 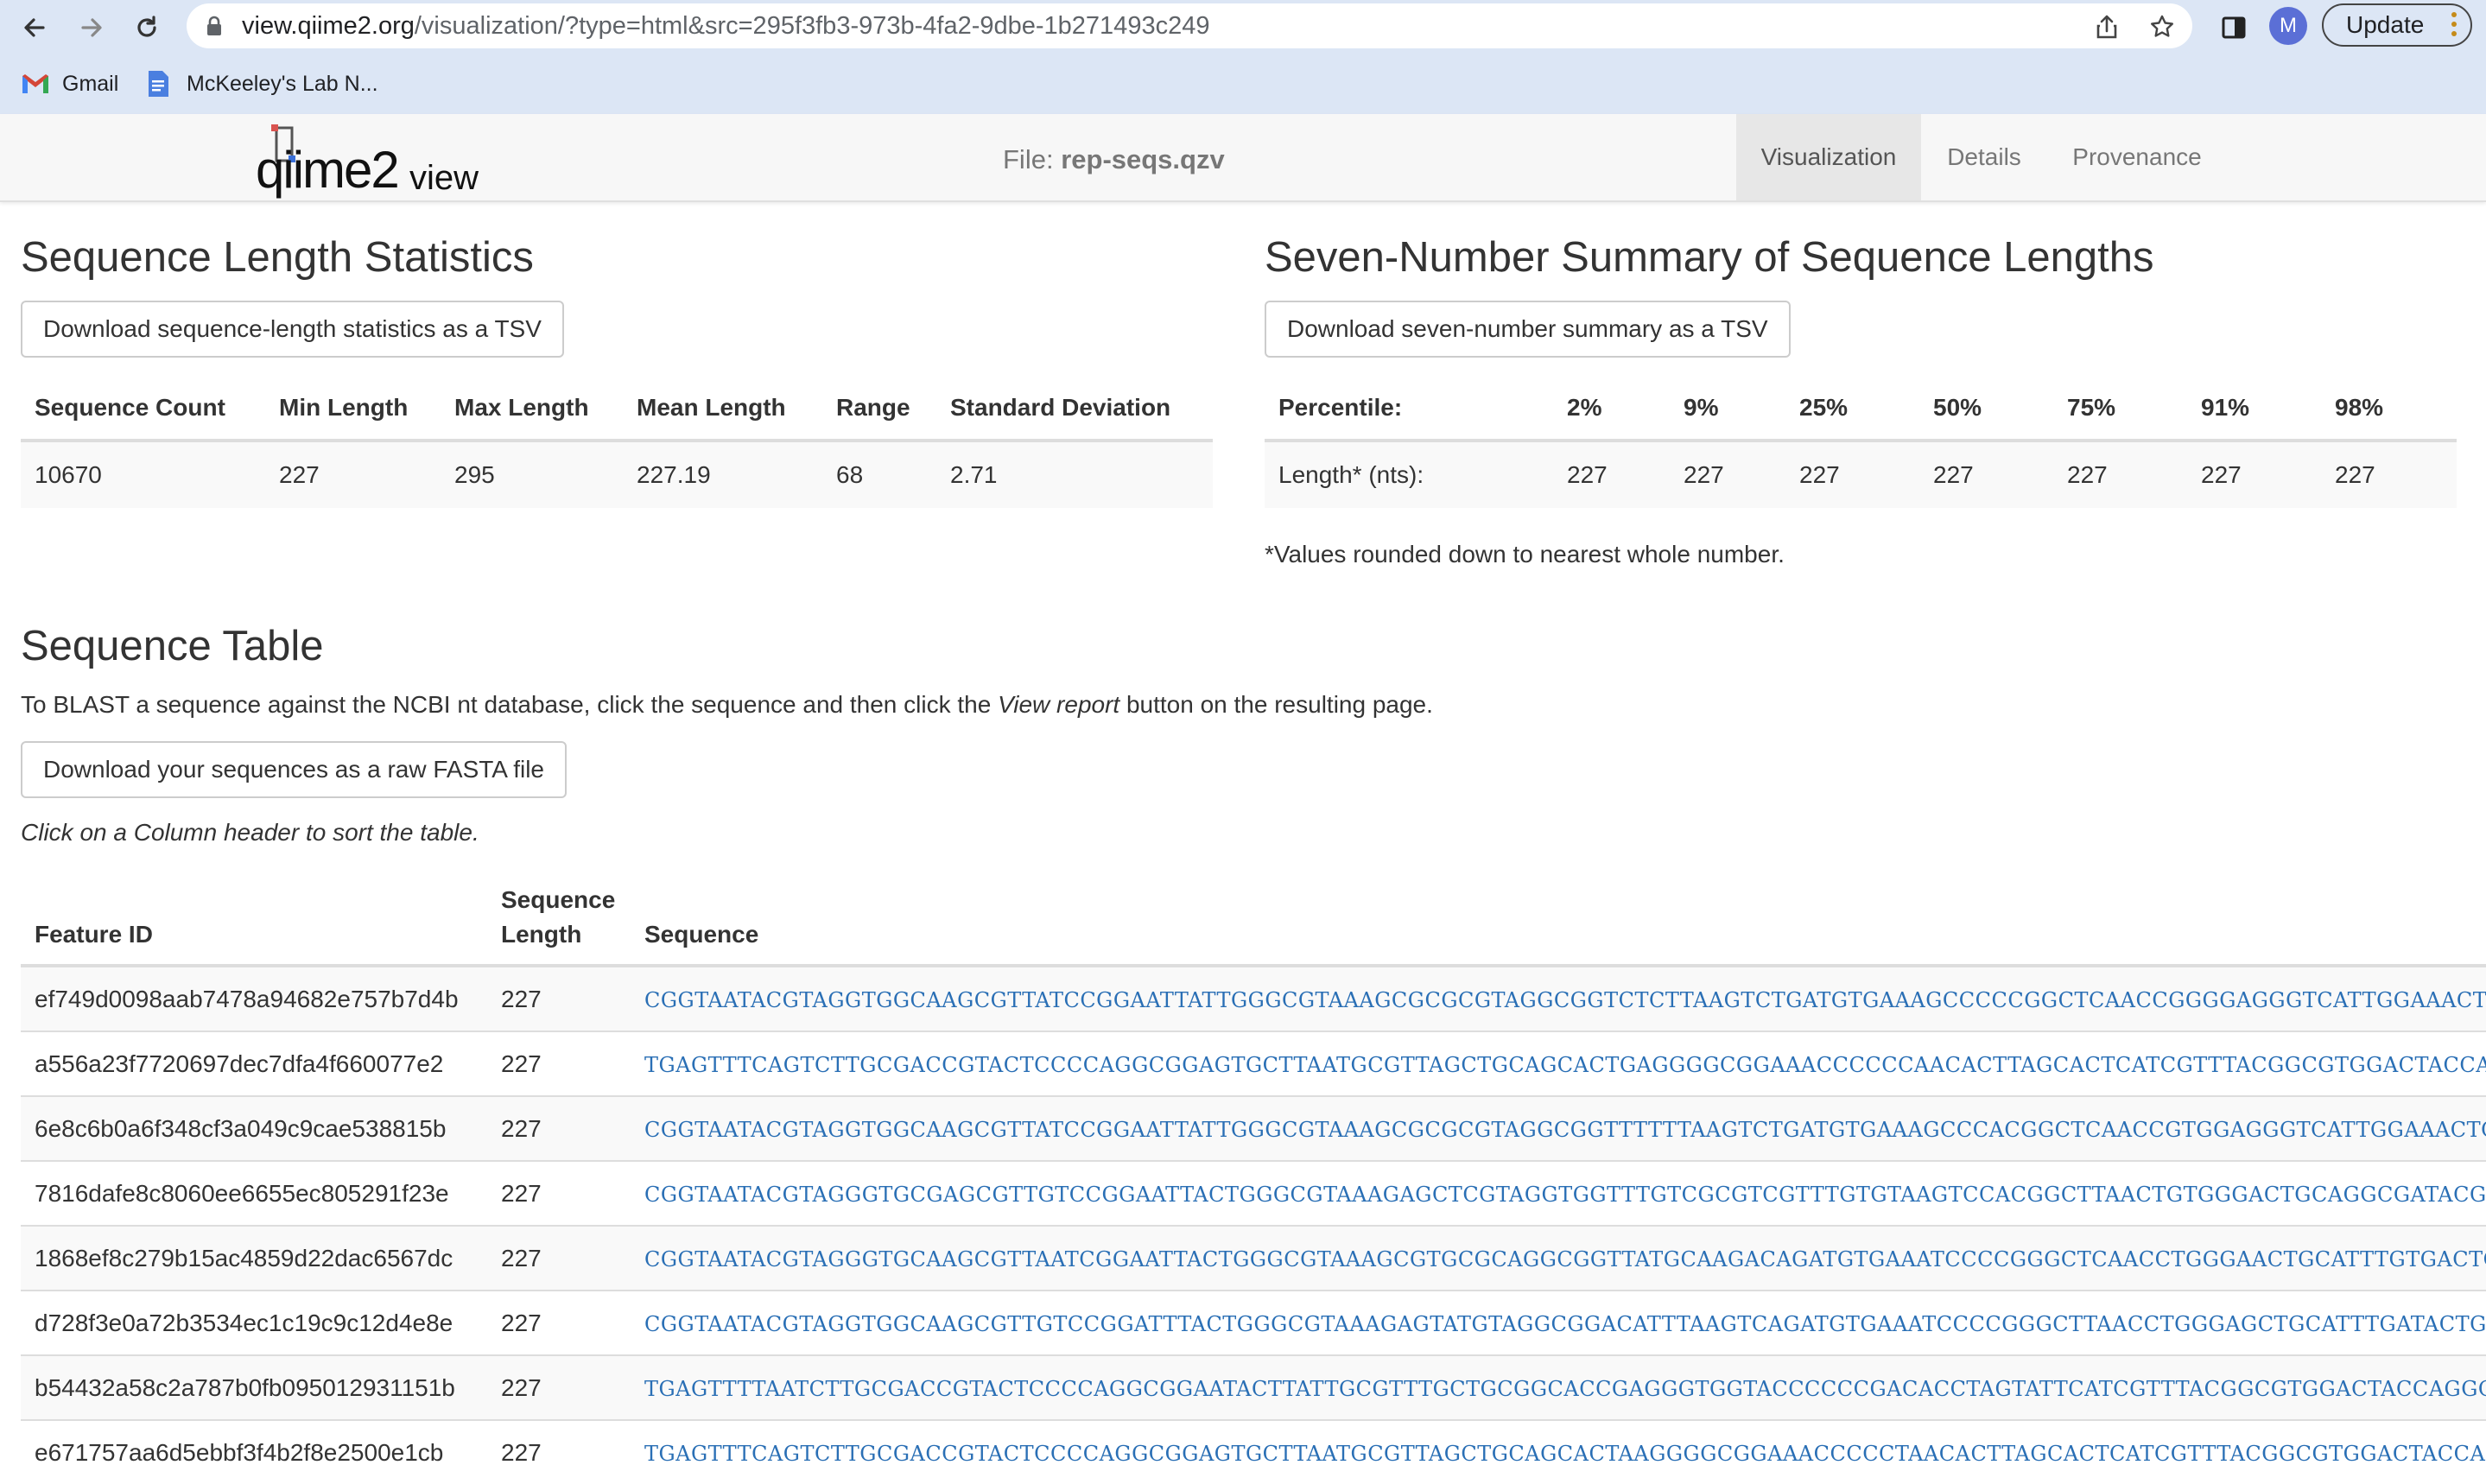 I want to click on bookmark-label: Gmail, so click(x=90, y=83).